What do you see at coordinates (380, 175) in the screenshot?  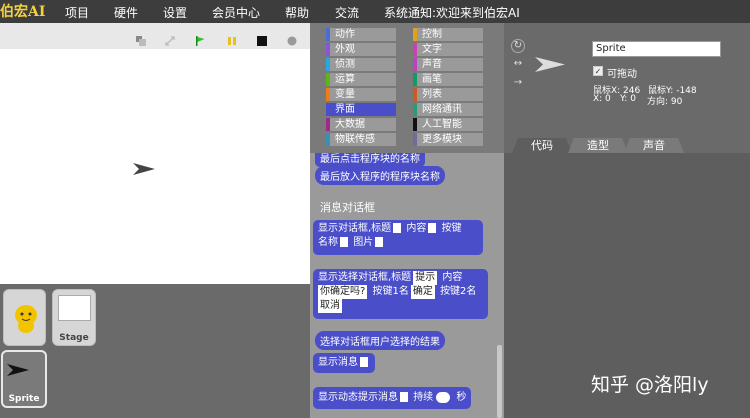 I see `block-last-placed-name: 最后放入程序的程序块名称` at bounding box center [380, 175].